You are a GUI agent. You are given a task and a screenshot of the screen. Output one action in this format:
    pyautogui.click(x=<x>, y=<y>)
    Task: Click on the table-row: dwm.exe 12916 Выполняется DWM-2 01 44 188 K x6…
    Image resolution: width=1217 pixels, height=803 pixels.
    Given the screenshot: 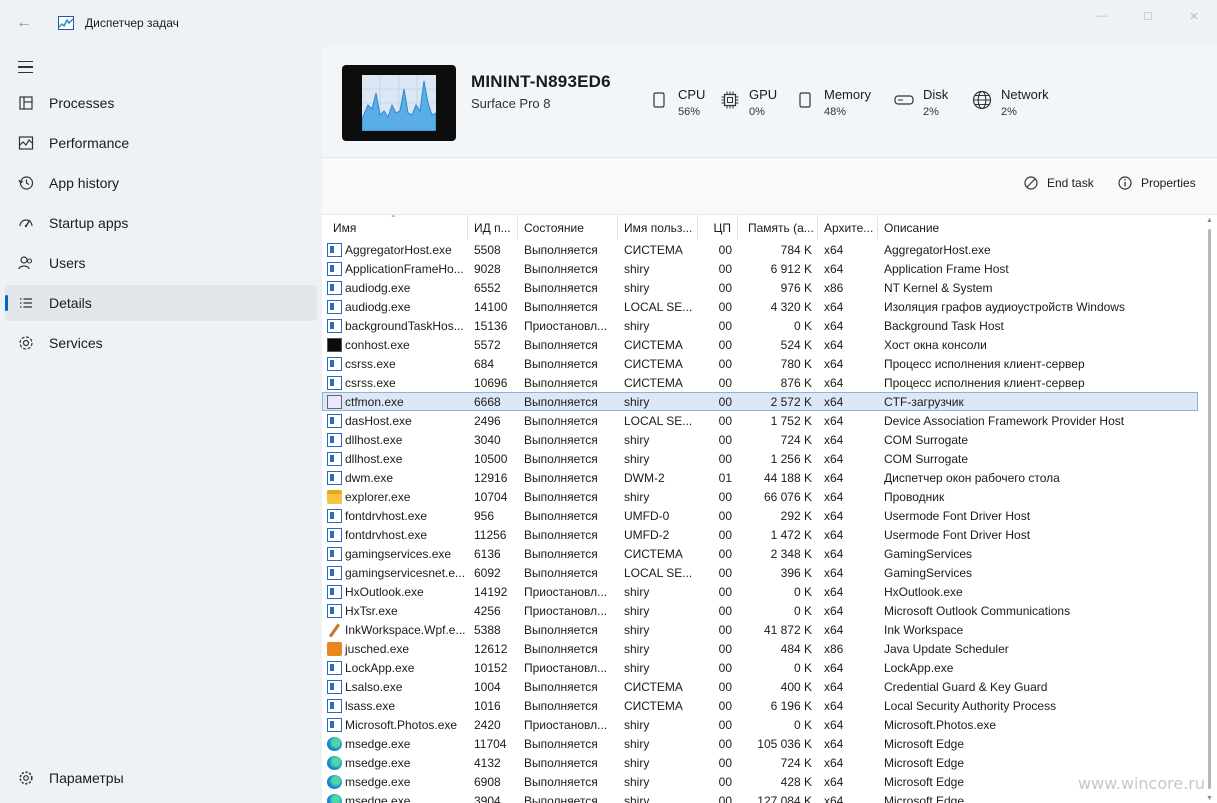 What is the action you would take?
    pyautogui.click(x=769, y=477)
    